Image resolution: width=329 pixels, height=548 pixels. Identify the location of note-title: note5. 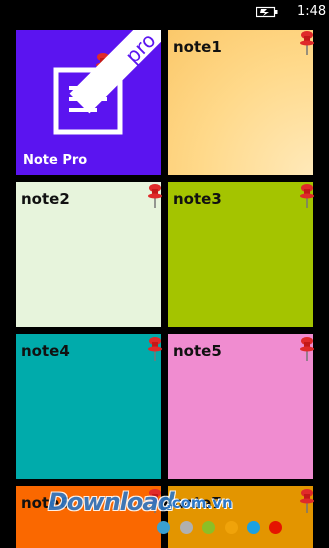
(197, 351).